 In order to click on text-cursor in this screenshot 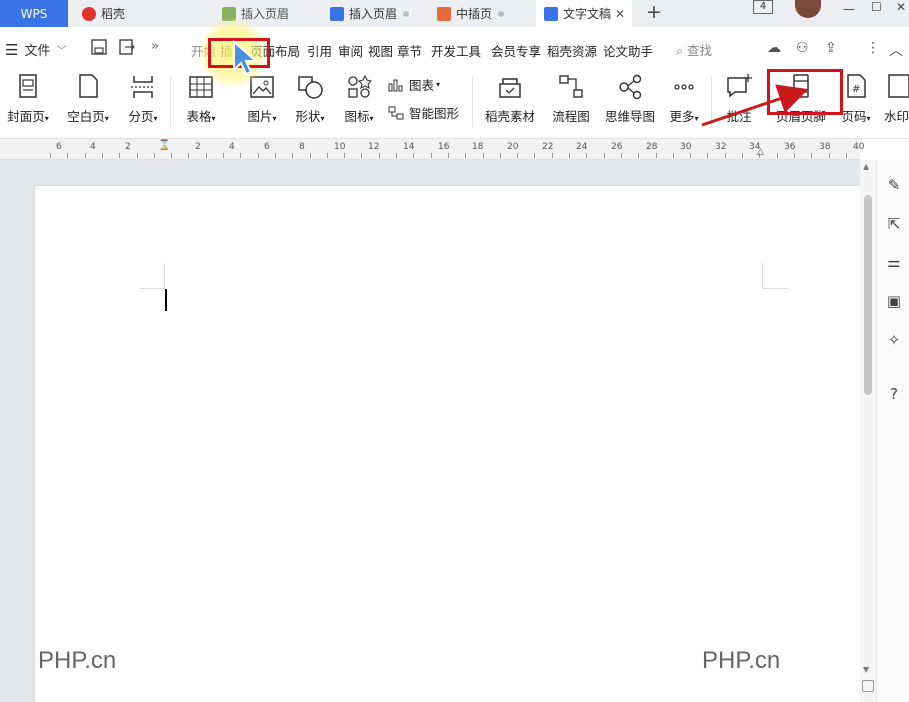, I will do `click(166, 300)`.